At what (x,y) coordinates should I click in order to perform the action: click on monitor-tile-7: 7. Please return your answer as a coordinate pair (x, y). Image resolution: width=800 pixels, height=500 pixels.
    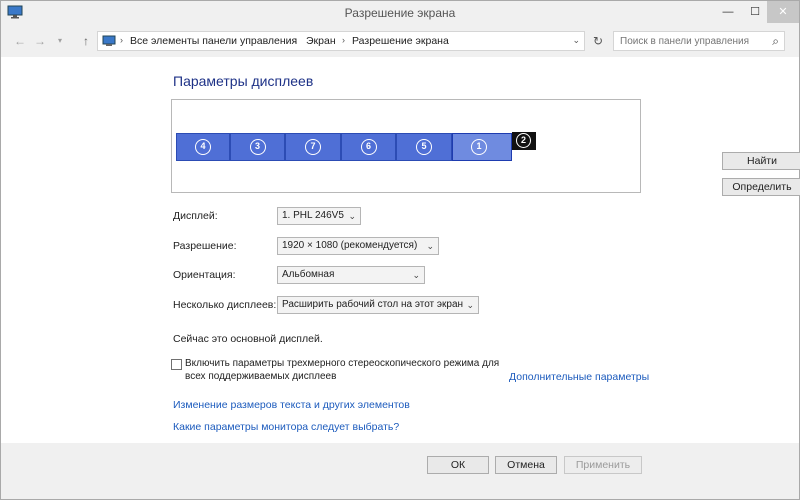
    Looking at the image, I should click on (313, 147).